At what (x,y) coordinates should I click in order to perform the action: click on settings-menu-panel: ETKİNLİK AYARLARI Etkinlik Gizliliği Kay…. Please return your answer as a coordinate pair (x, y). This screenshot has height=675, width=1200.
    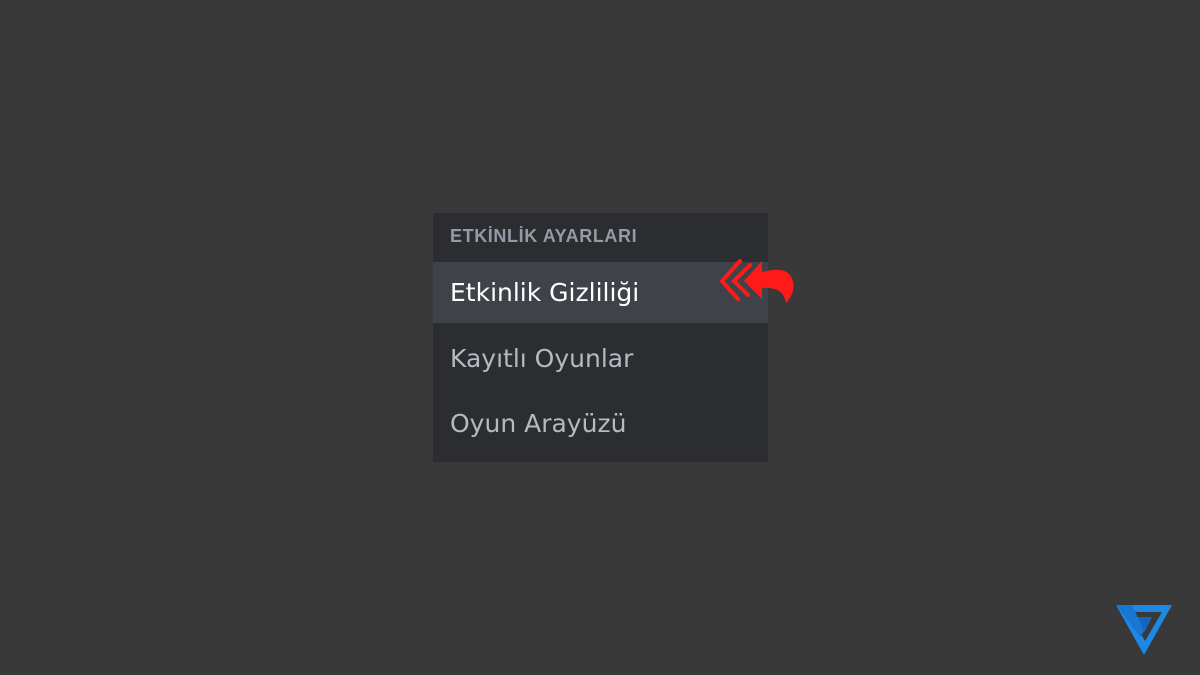
    Looking at the image, I should click on (600, 337).